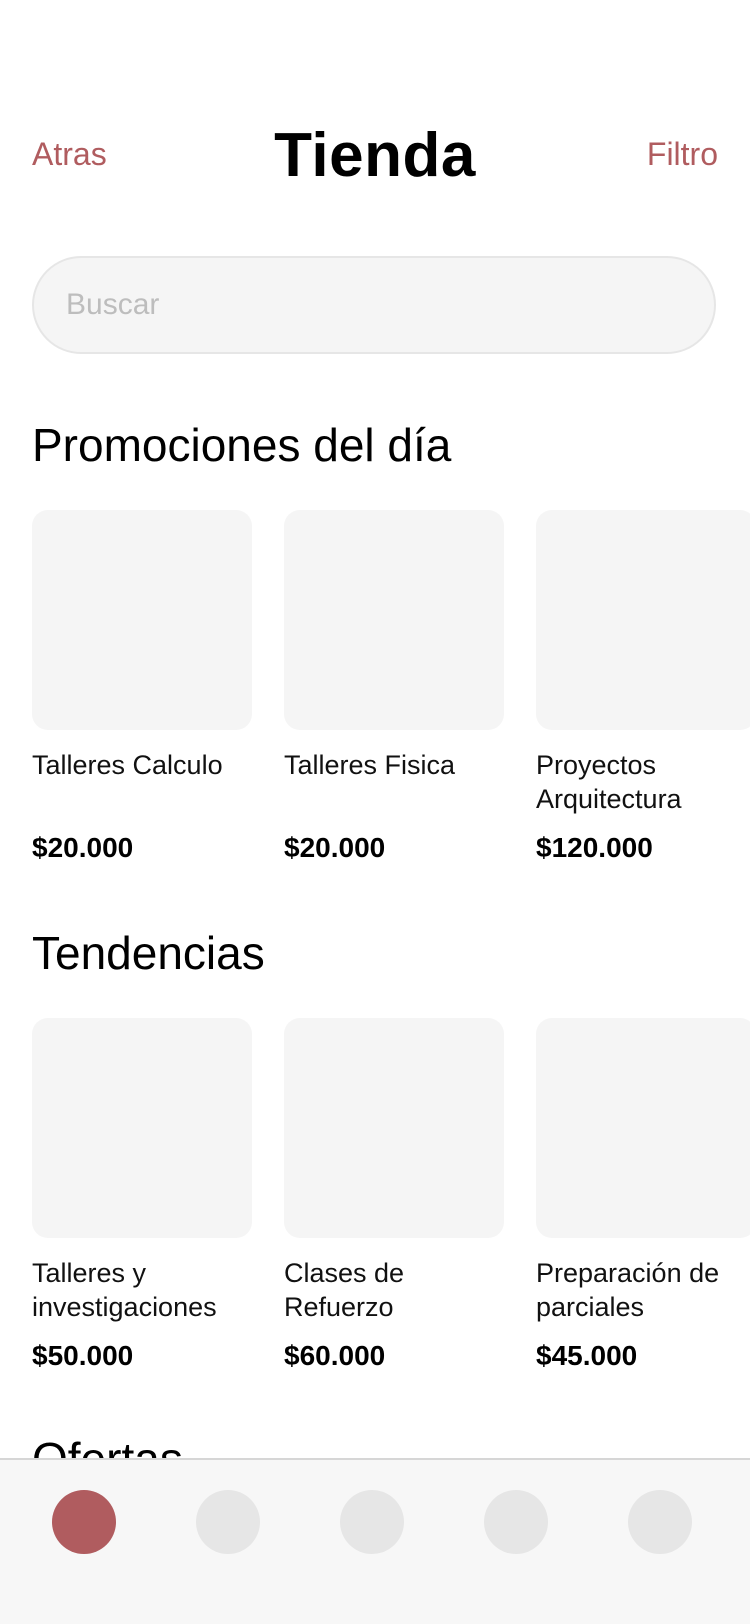 The height and width of the screenshot is (1624, 750). I want to click on search-bar, so click(374, 305).